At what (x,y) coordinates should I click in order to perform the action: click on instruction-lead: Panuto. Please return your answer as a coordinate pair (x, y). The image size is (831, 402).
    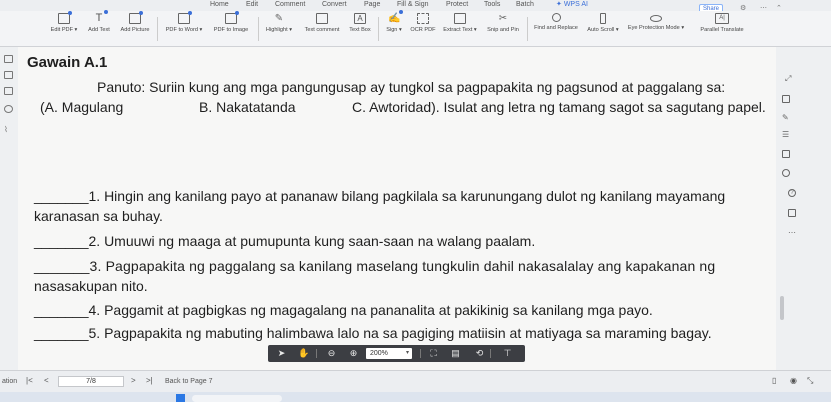
    Looking at the image, I should click on (119, 87).